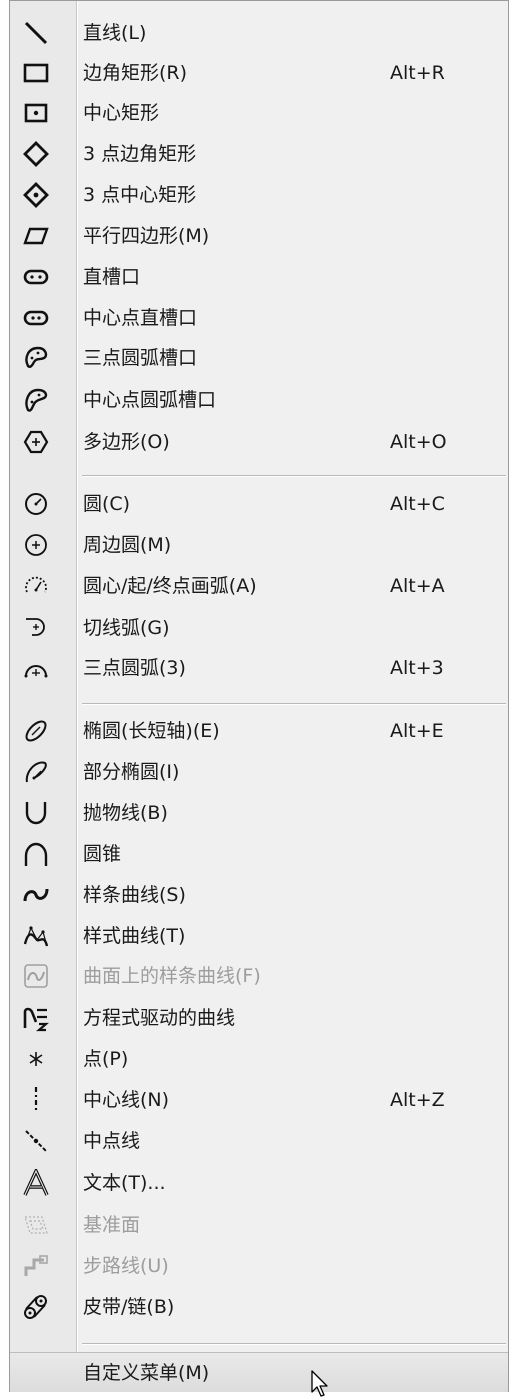  I want to click on partial-ellipse-icon, so click(36, 772).